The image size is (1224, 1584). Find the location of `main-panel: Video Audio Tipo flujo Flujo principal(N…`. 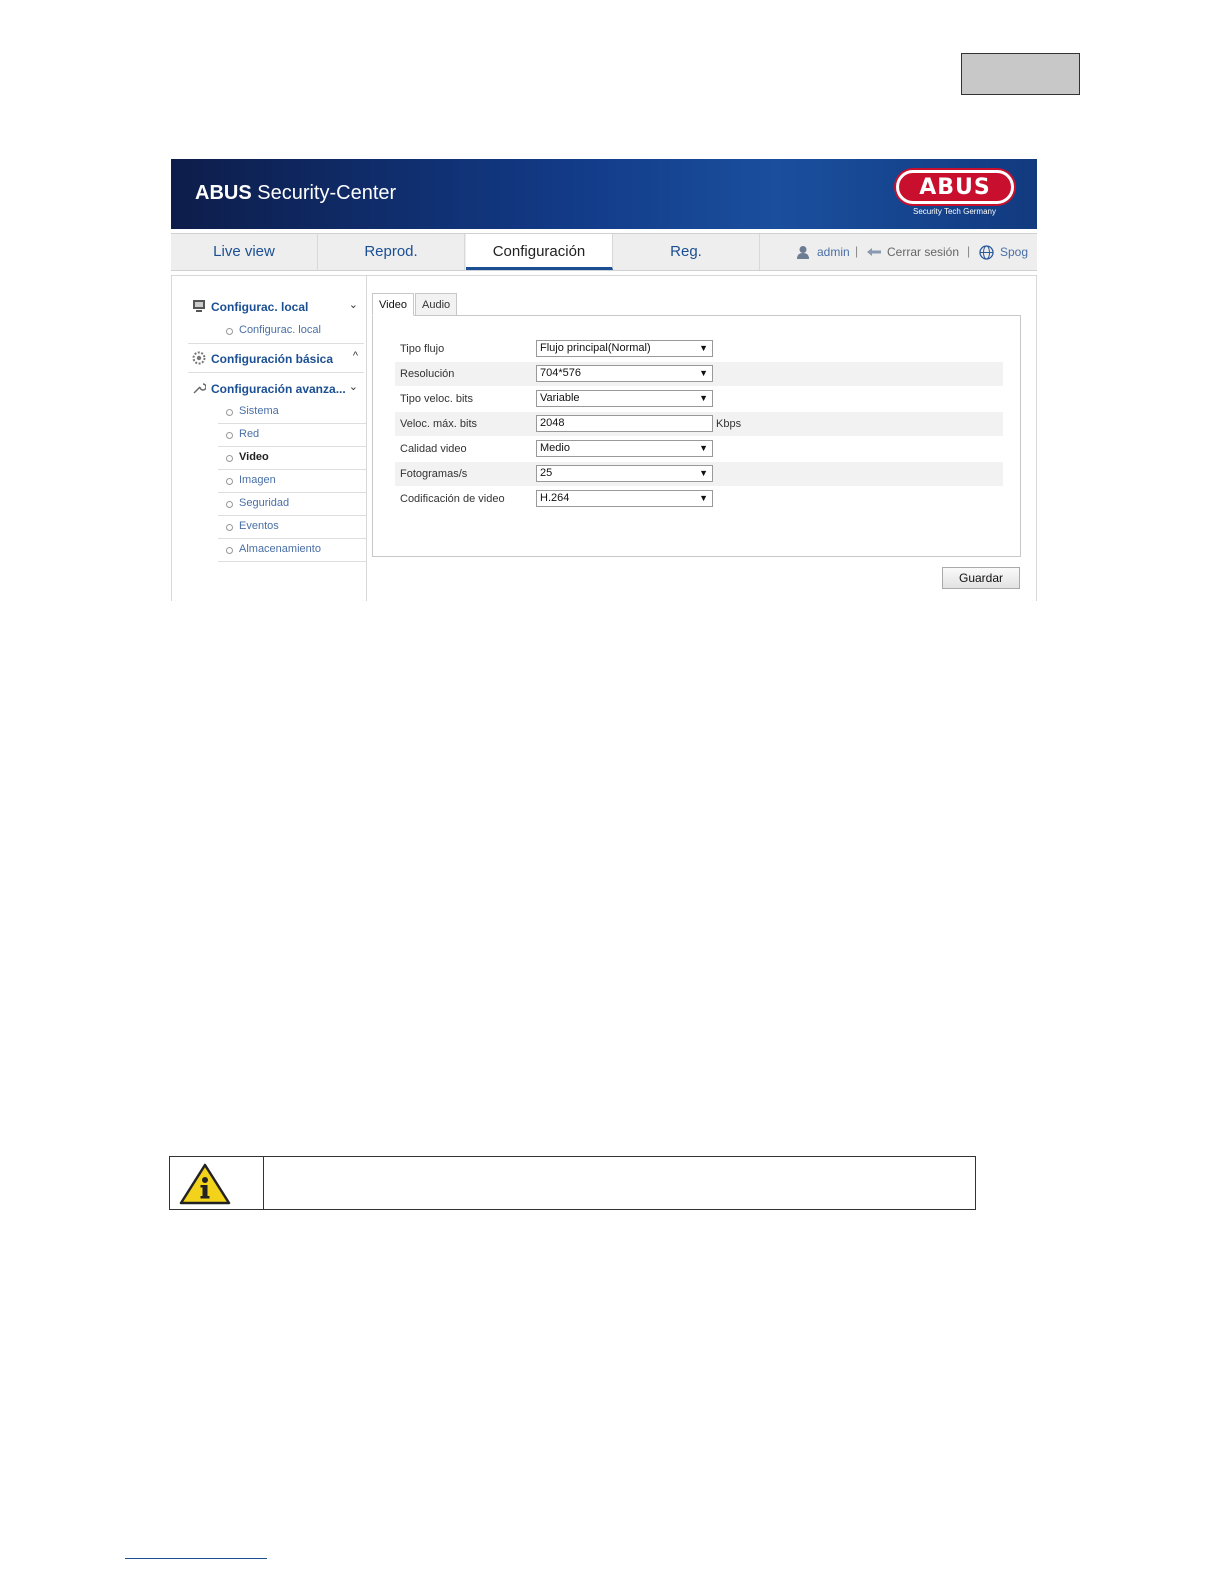

main-panel: Video Audio Tipo flujo Flujo principal(N… is located at coordinates (702, 438).